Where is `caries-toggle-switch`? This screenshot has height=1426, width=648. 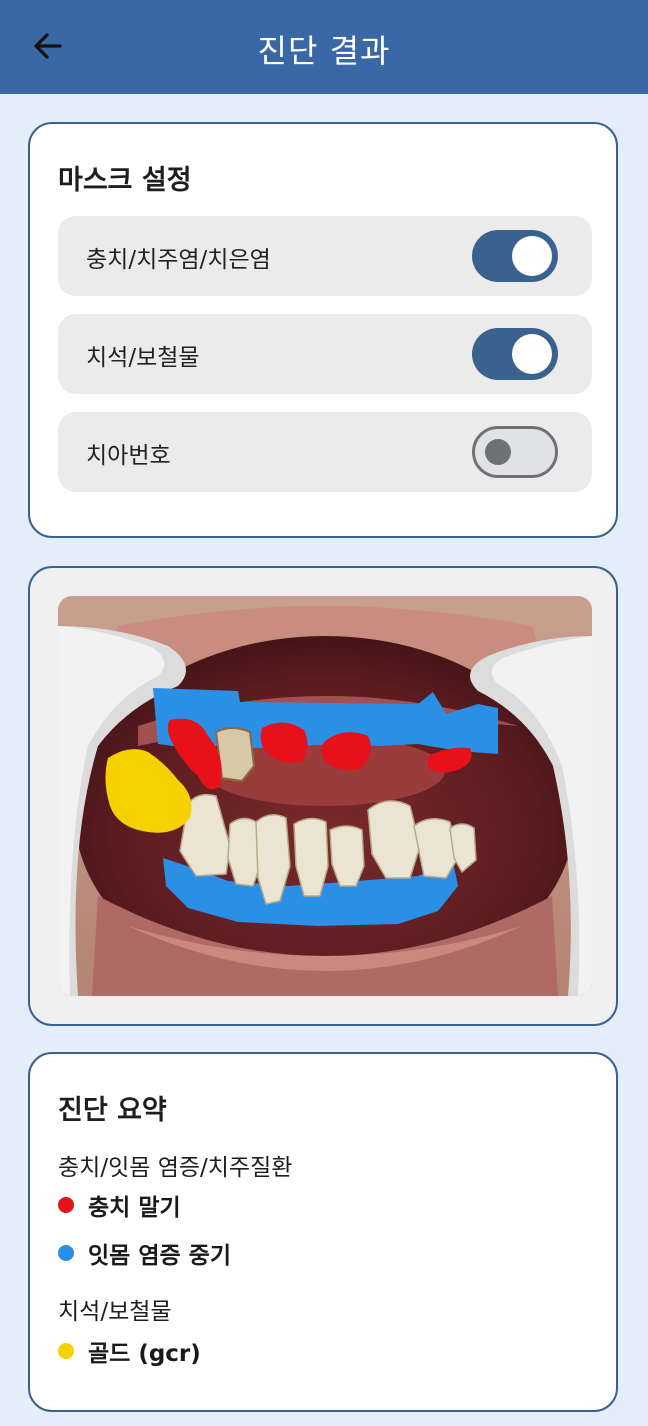
caries-toggle-switch is located at coordinates (515, 256).